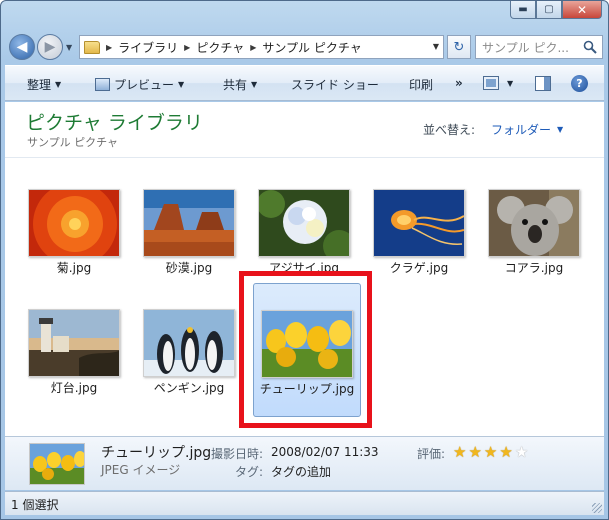 The height and width of the screenshot is (520, 609). I want to click on details-file-name: チューリップ.jpg, so click(156, 453).